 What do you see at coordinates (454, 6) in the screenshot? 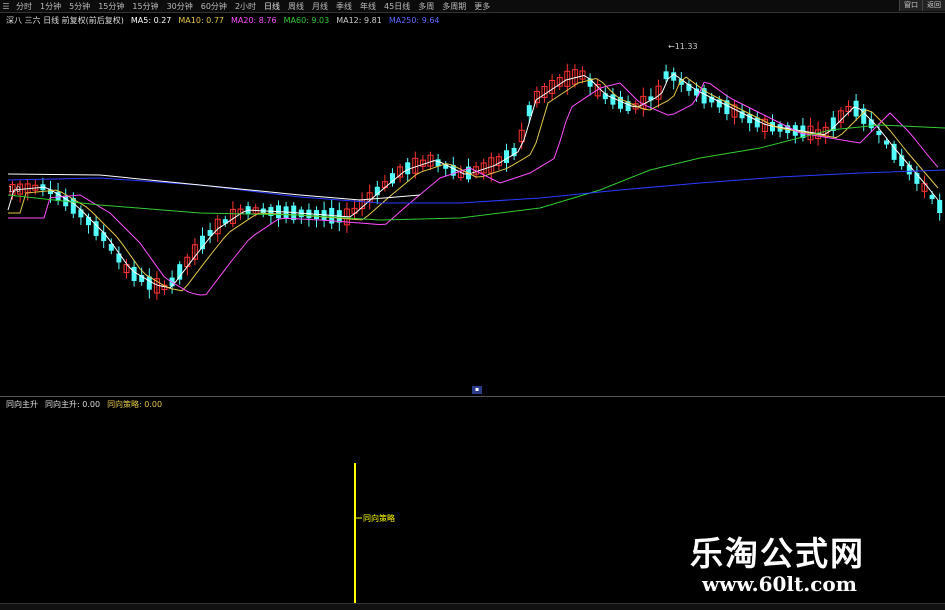
I see `tab-multi-period: 多周期` at bounding box center [454, 6].